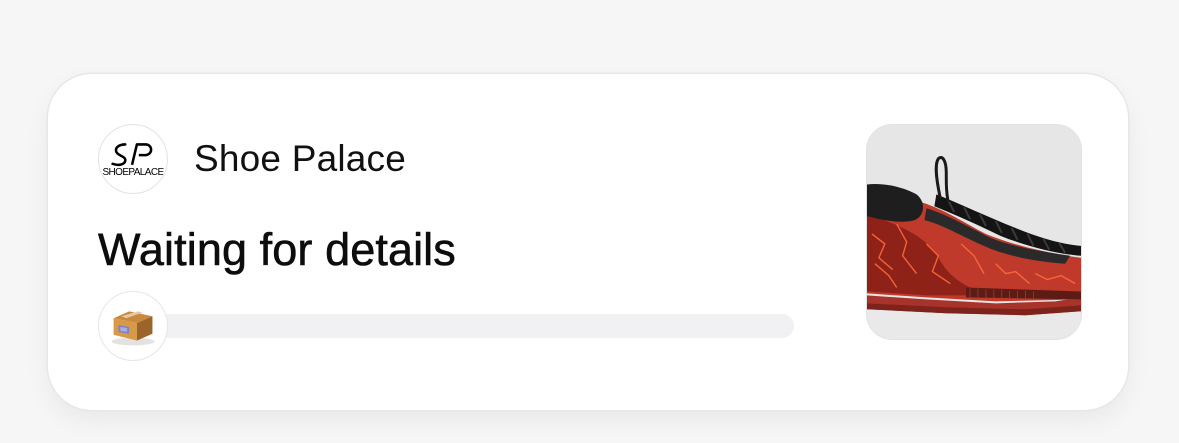 The width and height of the screenshot is (1179, 443). I want to click on sneaker-image-icon, so click(974, 232).